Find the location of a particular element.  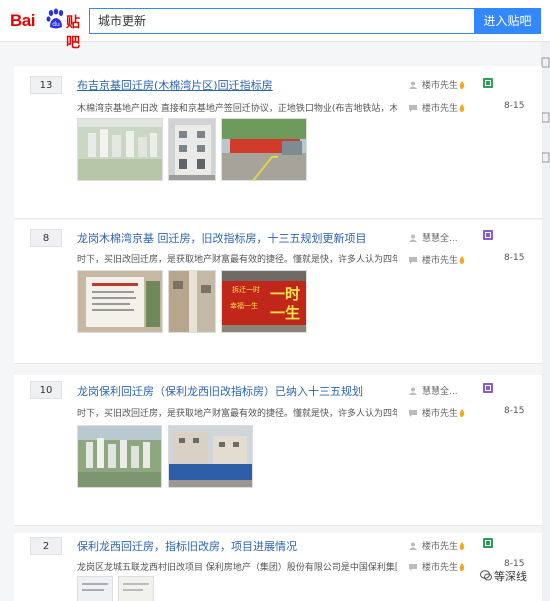

search-box is located at coordinates (281, 21).